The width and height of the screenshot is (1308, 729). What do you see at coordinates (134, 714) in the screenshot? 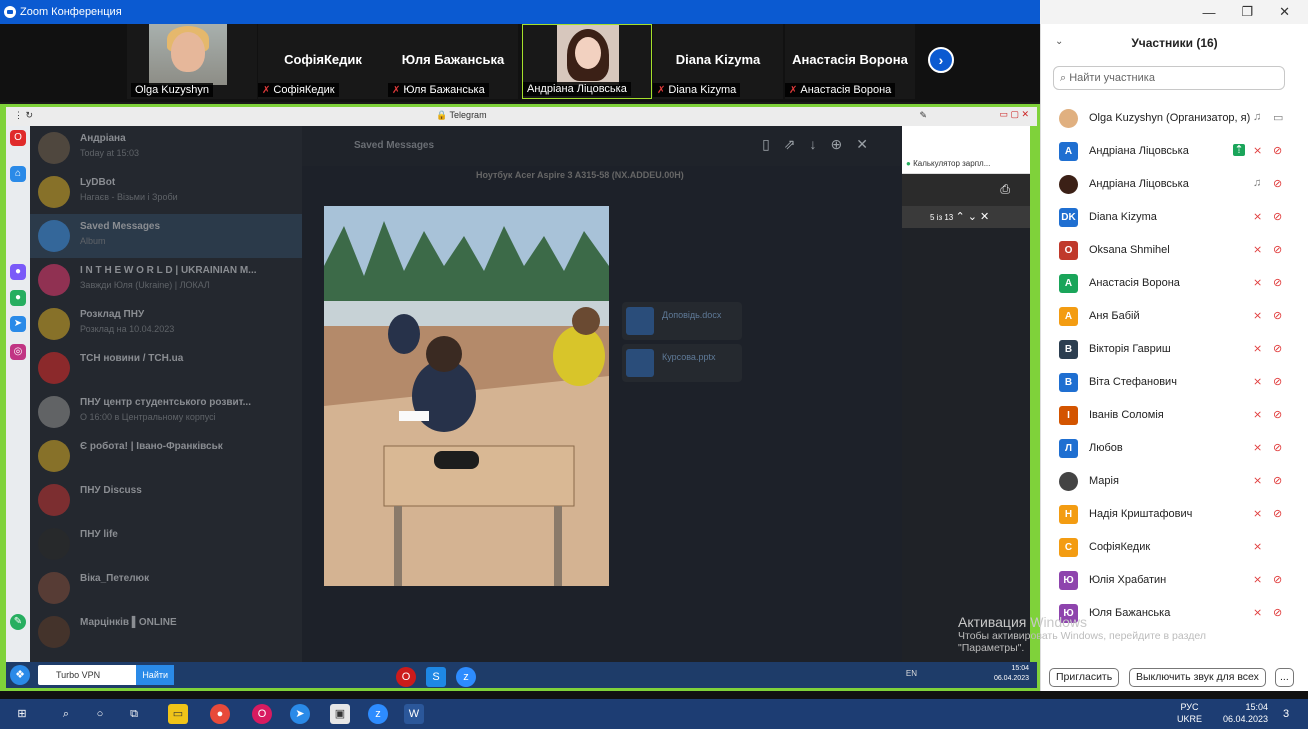
I see `task-view-icon: ⧉` at bounding box center [134, 714].